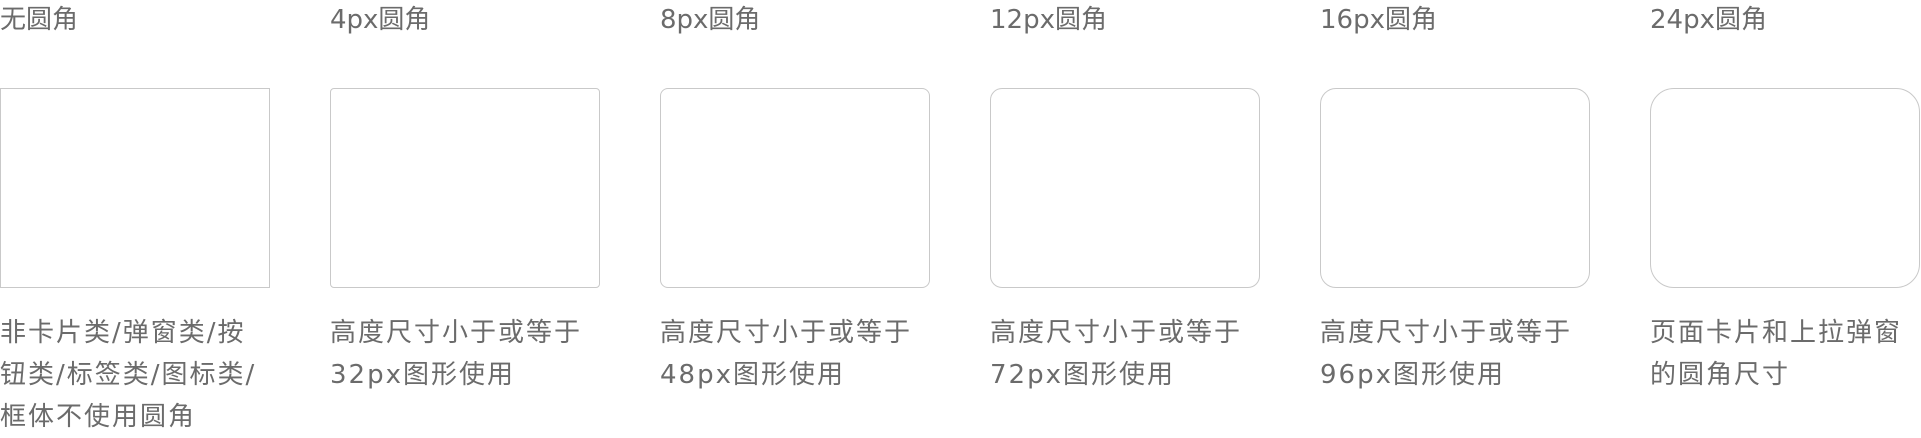 The width and height of the screenshot is (1921, 438). What do you see at coordinates (128, 375) in the screenshot?
I see `radius-description-line: 钮类/标签类/图标类/` at bounding box center [128, 375].